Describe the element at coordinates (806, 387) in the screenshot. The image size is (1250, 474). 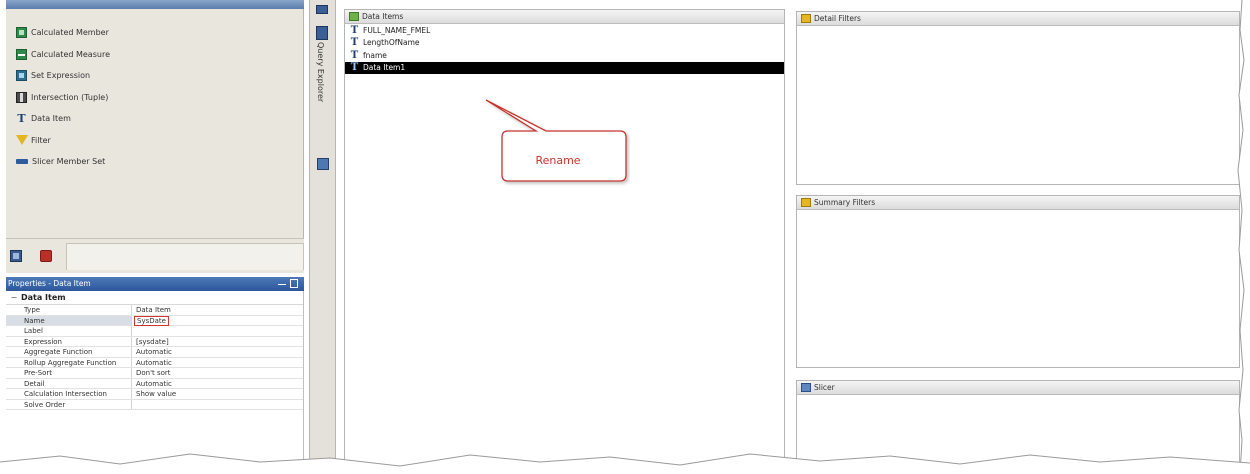
I see `slicer-icon` at that location.